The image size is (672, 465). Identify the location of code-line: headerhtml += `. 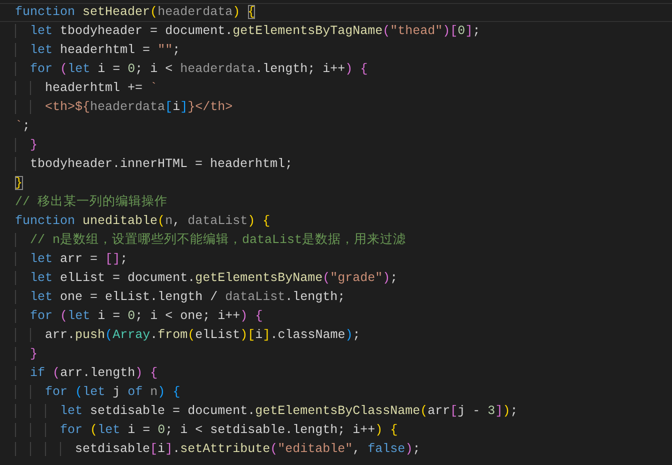
(336, 88).